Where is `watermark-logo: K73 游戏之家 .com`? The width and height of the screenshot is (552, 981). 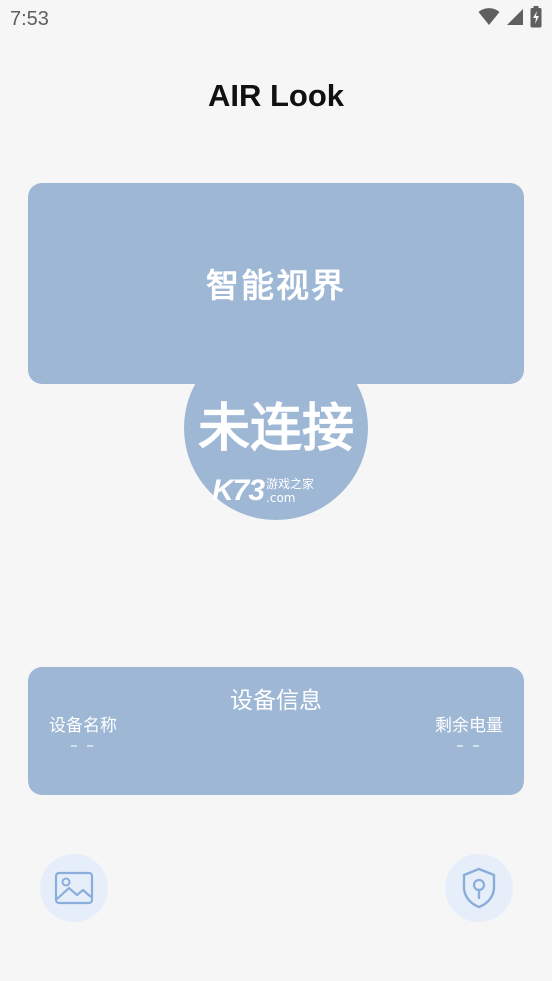 watermark-logo: K73 游戏之家 .com is located at coordinates (263, 491).